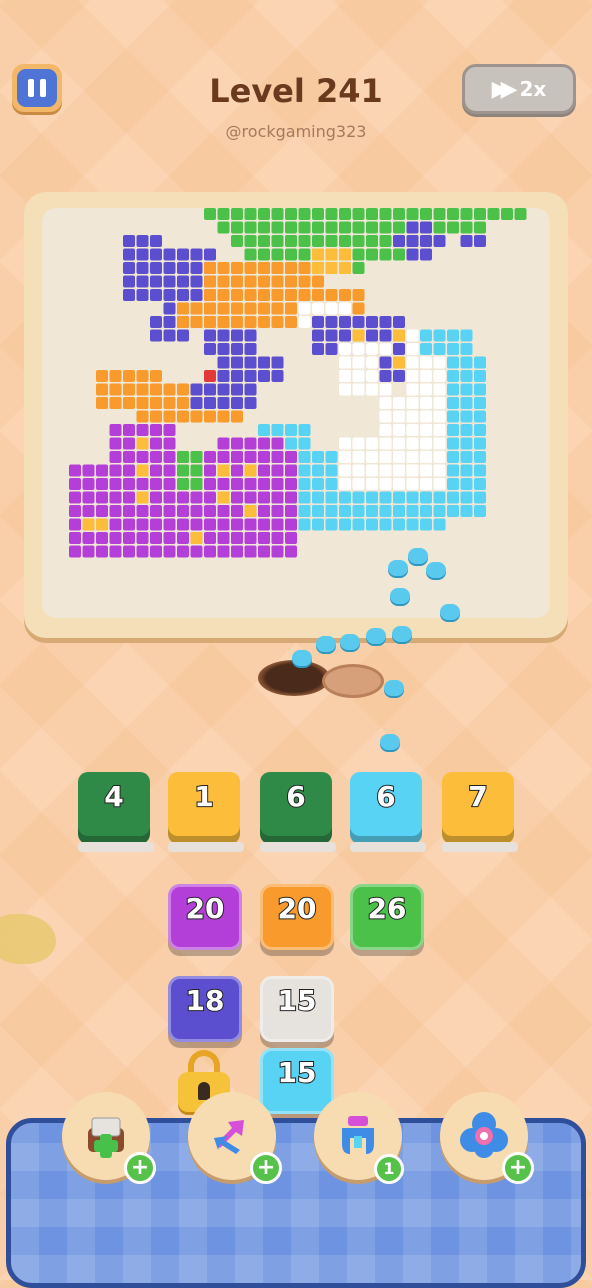 The image size is (592, 1288). I want to click on color-stack: 18, so click(205, 1012).